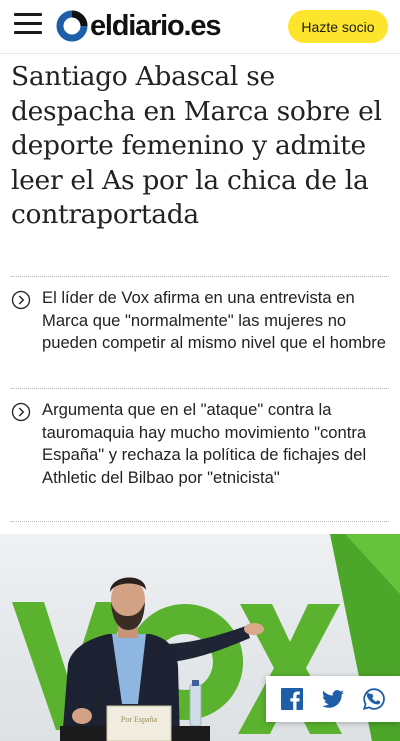 This screenshot has height=741, width=400. Describe the element at coordinates (292, 699) in the screenshot. I see `facebook-icon` at that location.